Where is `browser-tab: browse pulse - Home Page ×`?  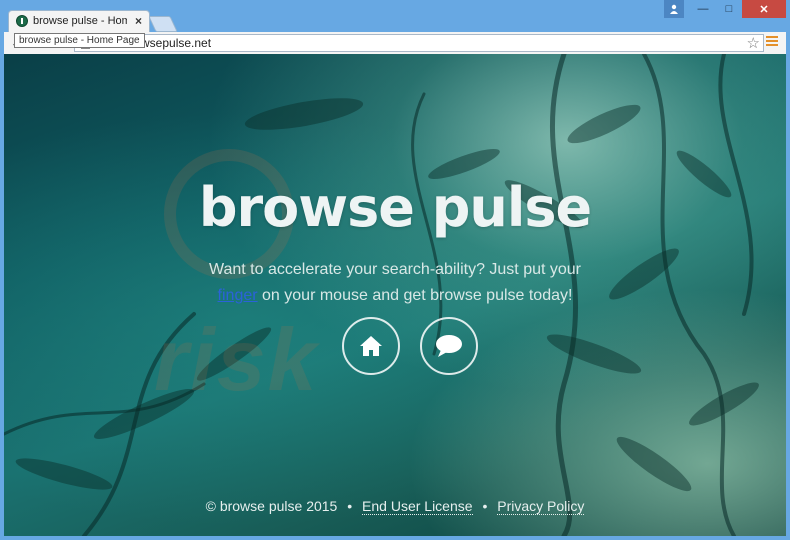 browser-tab: browse pulse - Home Page × is located at coordinates (79, 21).